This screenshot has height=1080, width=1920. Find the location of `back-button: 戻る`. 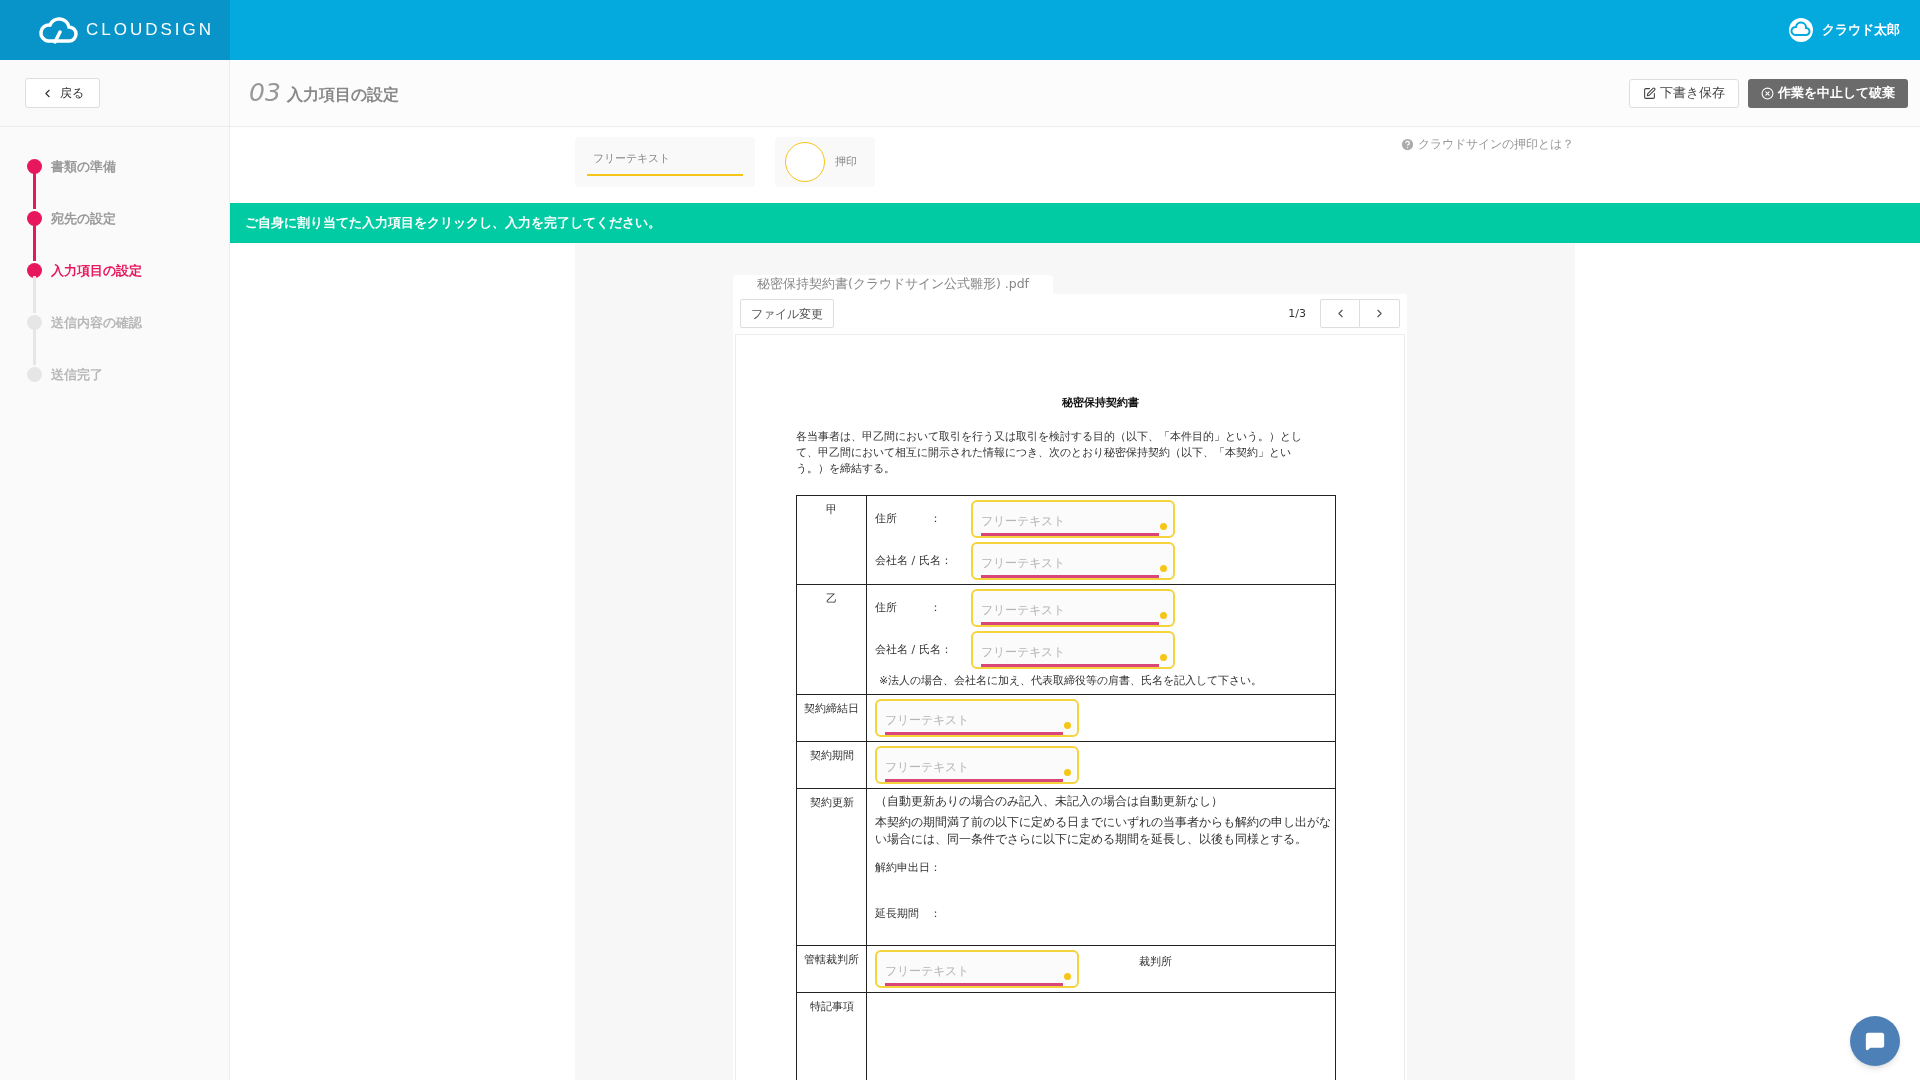

back-button: 戻る is located at coordinates (62, 93).